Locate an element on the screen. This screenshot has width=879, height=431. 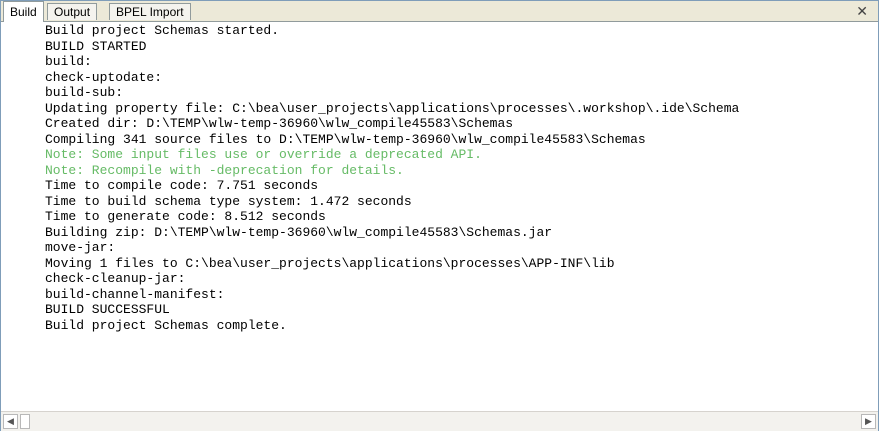
log-line: Build project Schemas started. is located at coordinates (162, 30).